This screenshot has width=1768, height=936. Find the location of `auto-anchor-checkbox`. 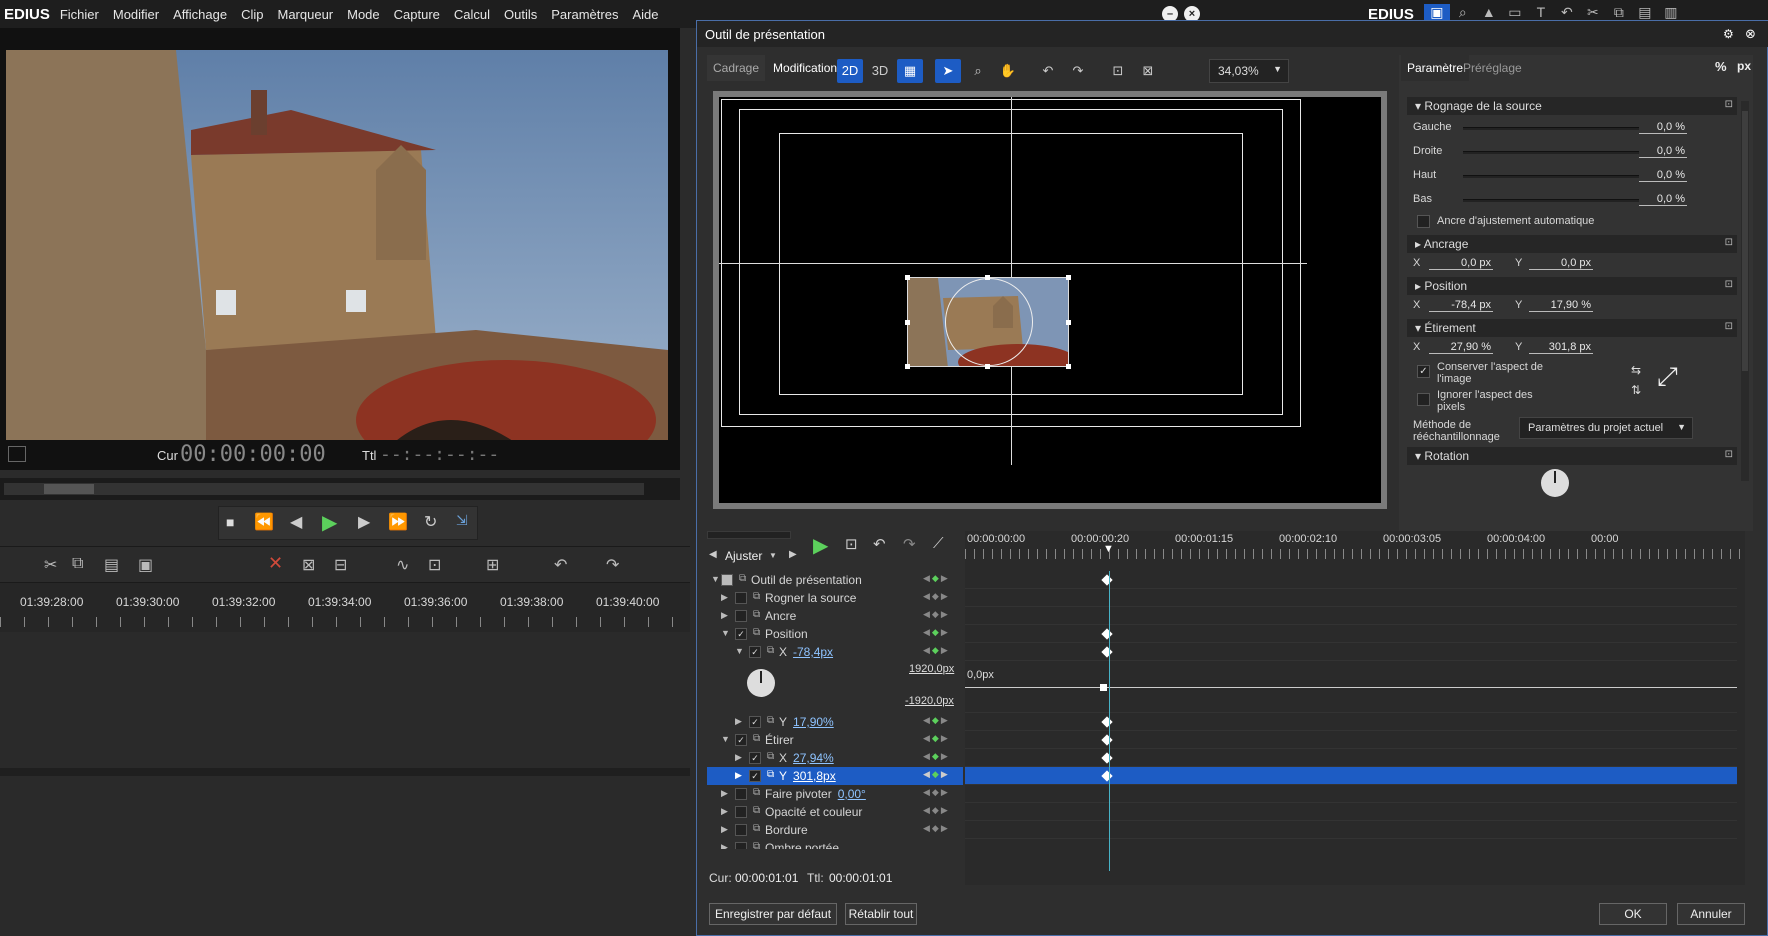

auto-anchor-checkbox is located at coordinates (1423, 221).